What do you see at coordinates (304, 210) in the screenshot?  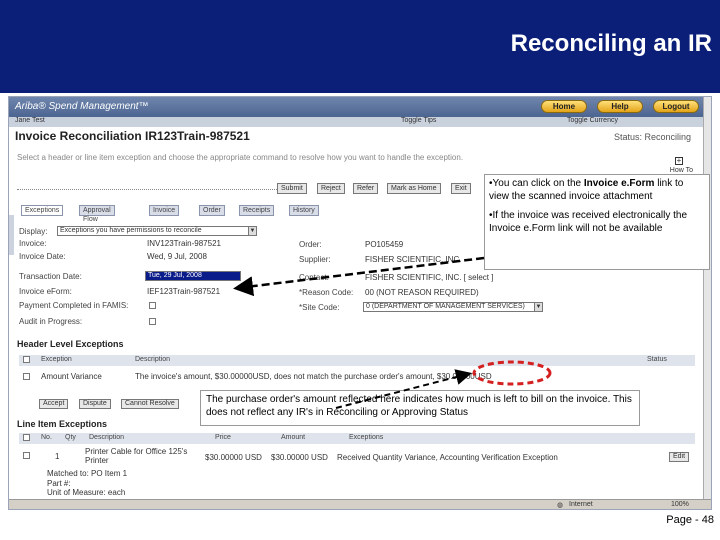 I see `tab-history: History` at bounding box center [304, 210].